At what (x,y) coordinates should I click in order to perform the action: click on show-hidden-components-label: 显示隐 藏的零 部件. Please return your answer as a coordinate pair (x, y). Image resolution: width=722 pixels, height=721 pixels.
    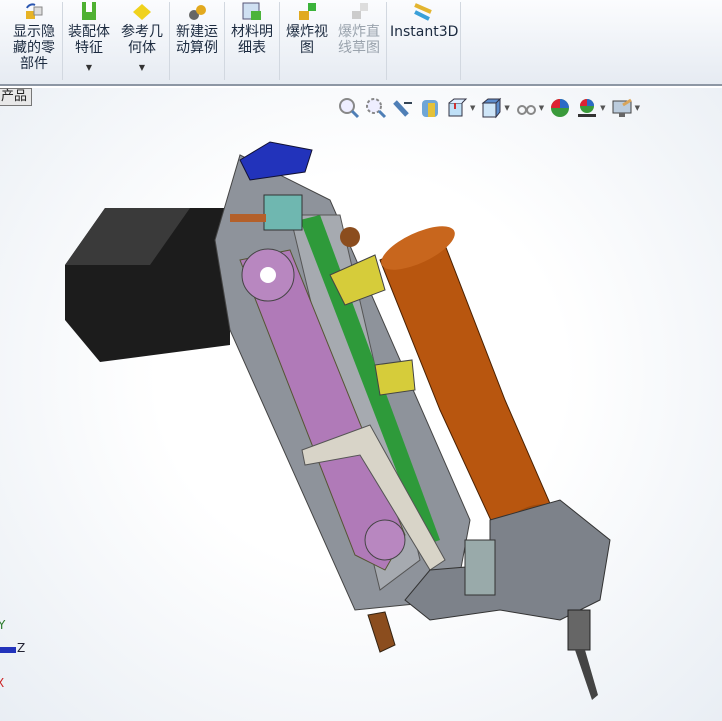
    Looking at the image, I should click on (34, 48).